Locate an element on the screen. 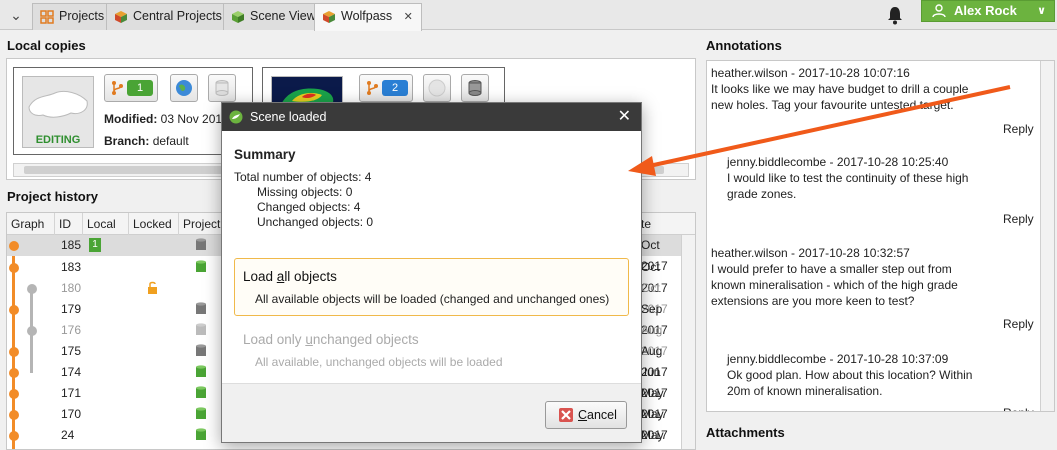 The width and height of the screenshot is (1057, 450). changed-objects: Changed objects: 4 is located at coordinates (309, 207).